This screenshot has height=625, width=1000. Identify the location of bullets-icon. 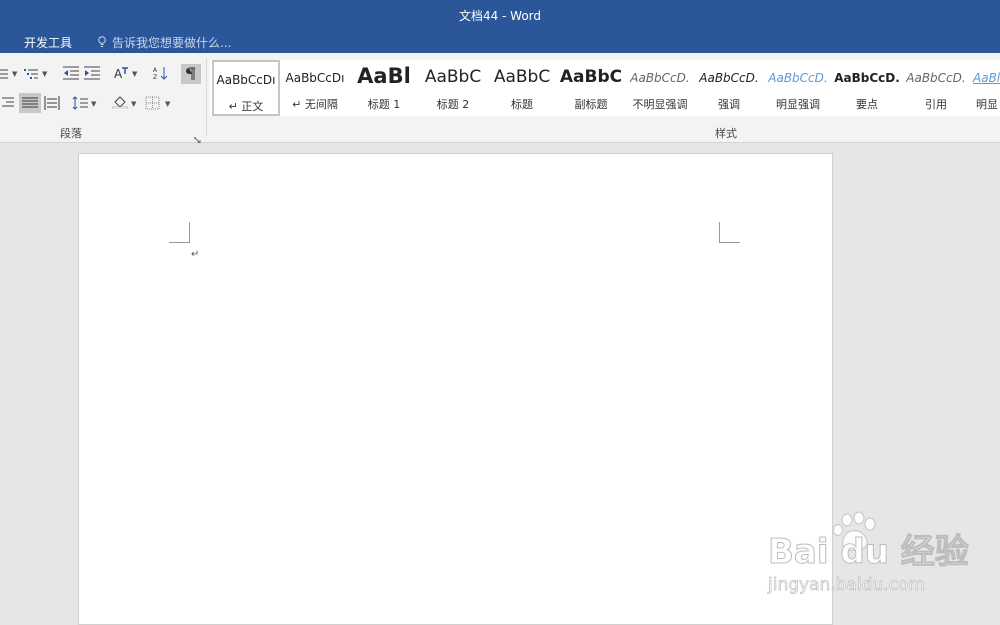
(5, 74).